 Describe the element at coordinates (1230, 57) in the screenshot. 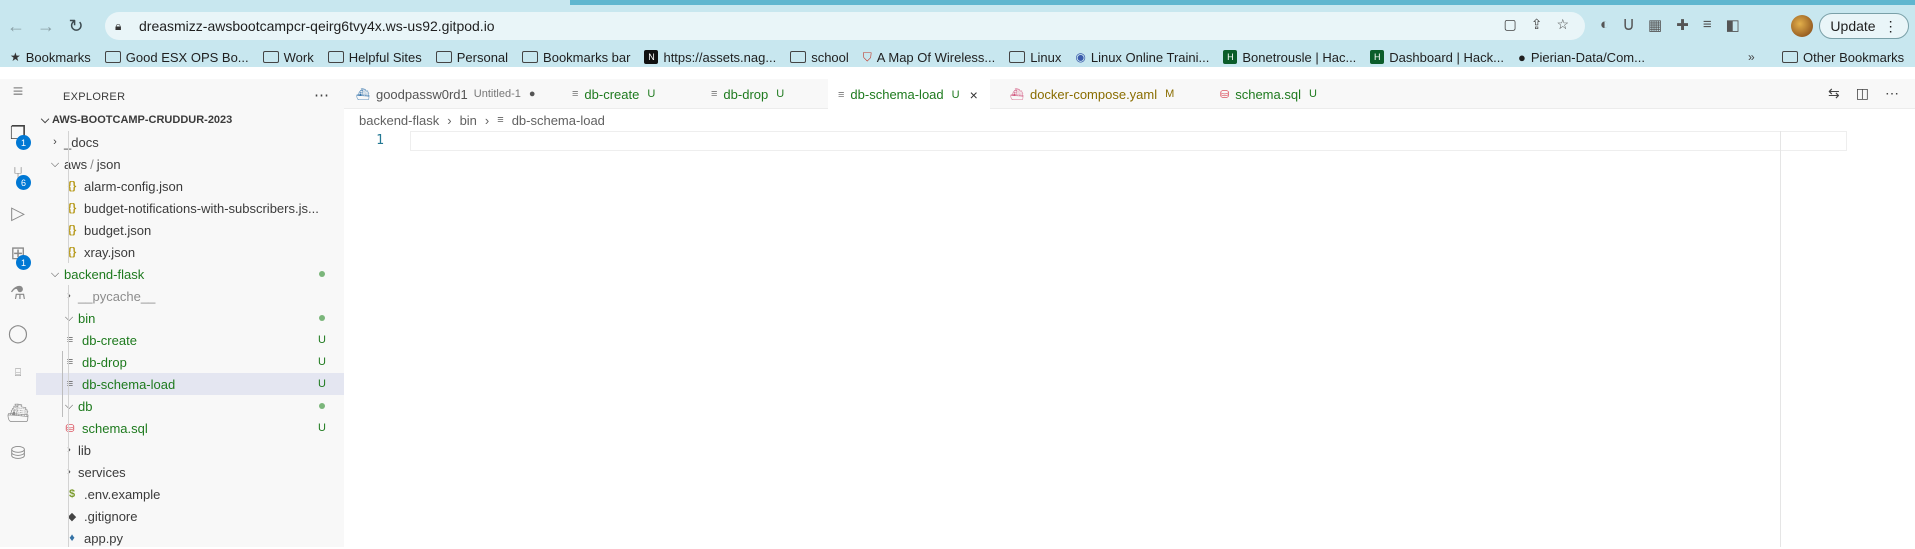

I see `hackerrank-icon: H` at that location.